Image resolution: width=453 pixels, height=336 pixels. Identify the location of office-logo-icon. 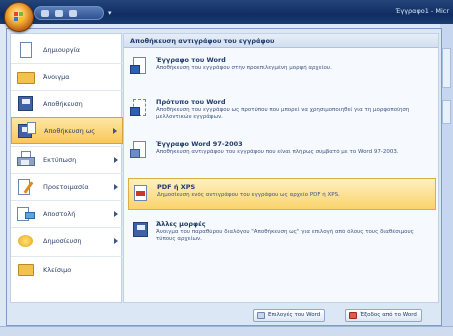
(18, 16).